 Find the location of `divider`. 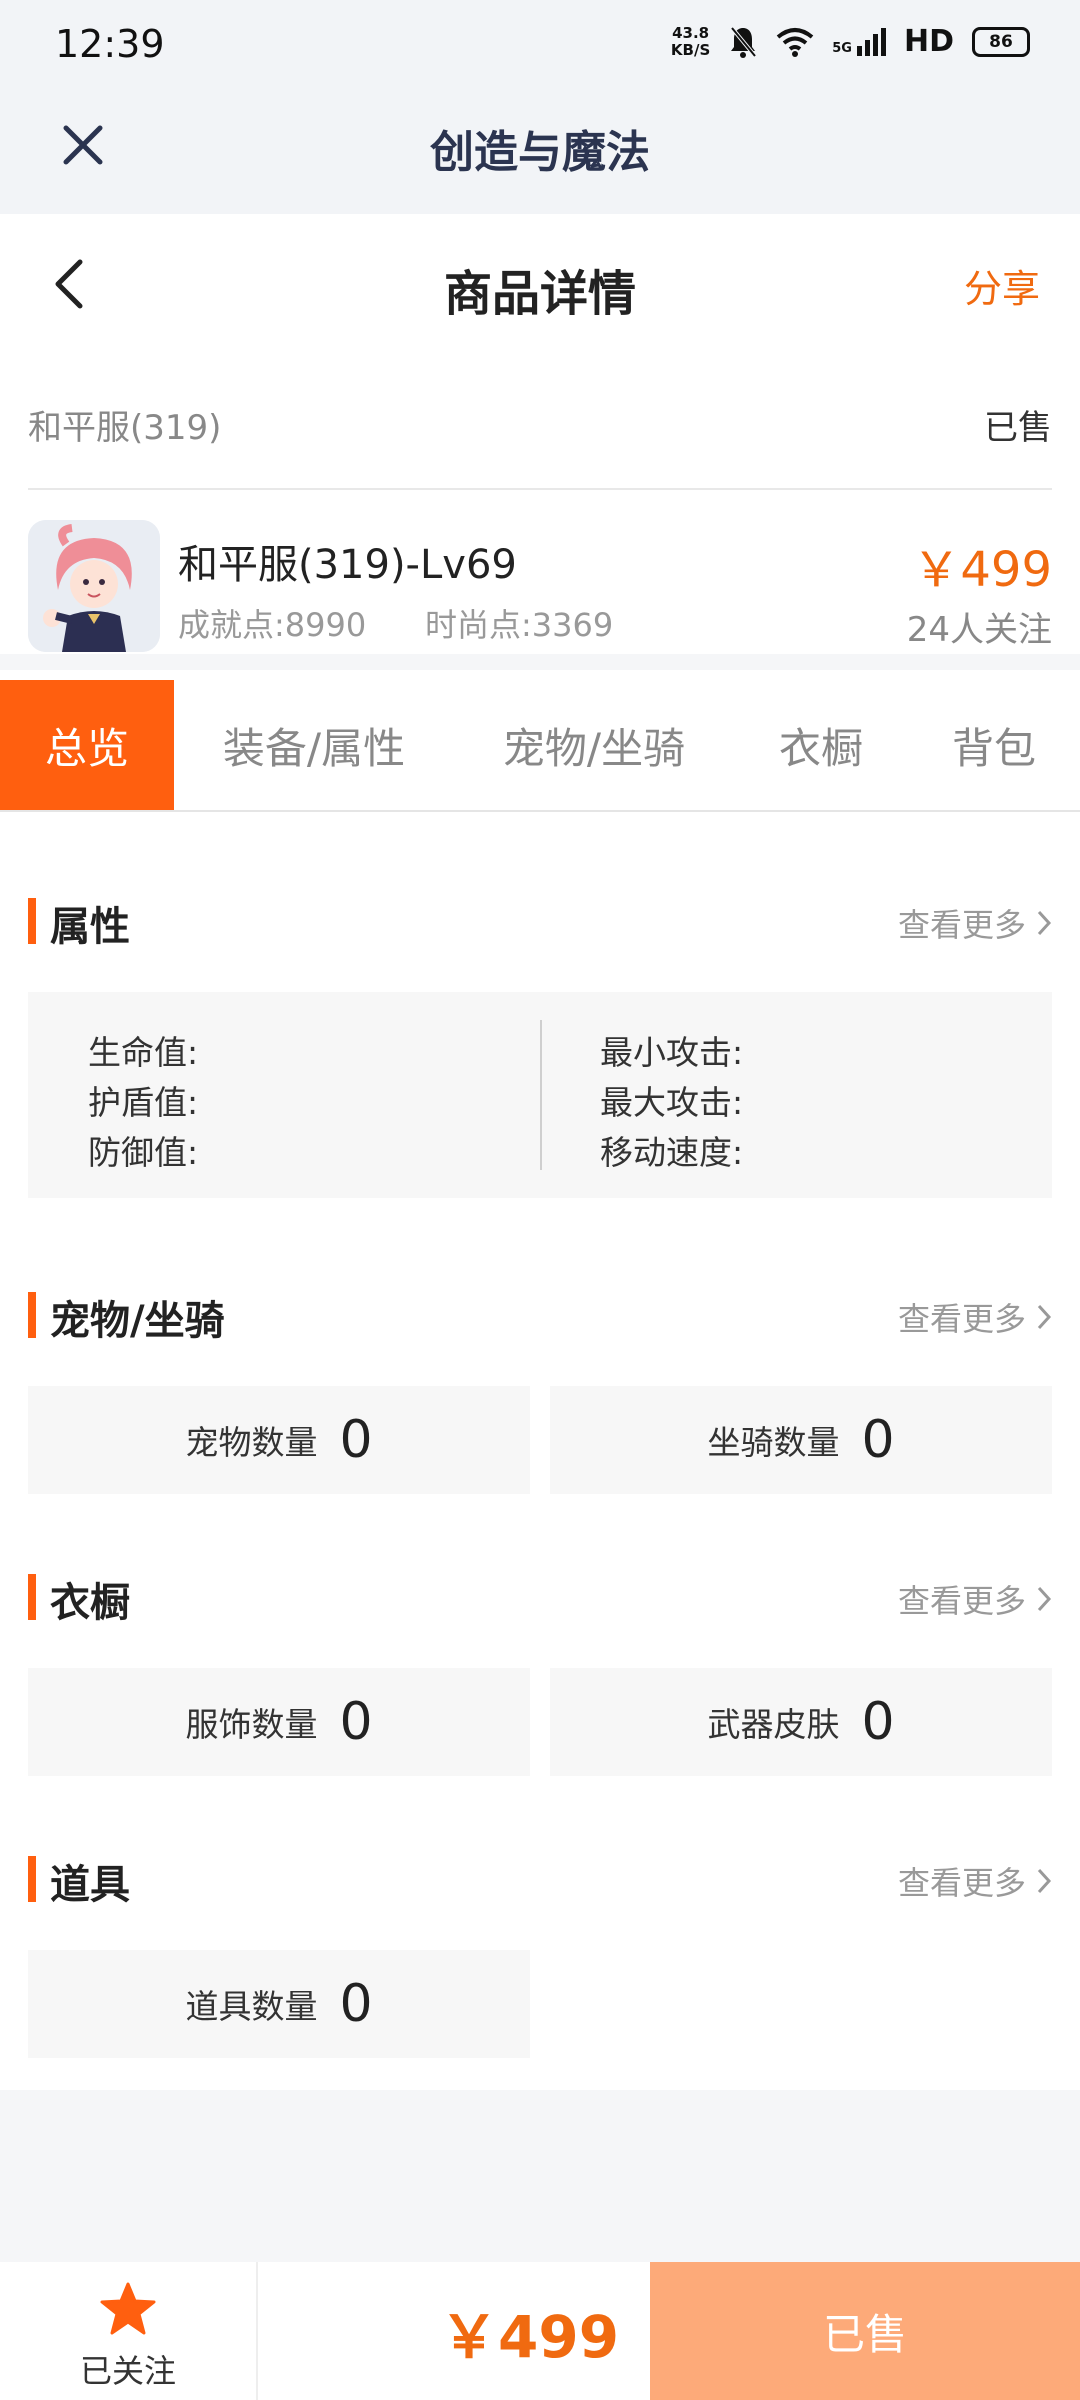

divider is located at coordinates (540, 489).